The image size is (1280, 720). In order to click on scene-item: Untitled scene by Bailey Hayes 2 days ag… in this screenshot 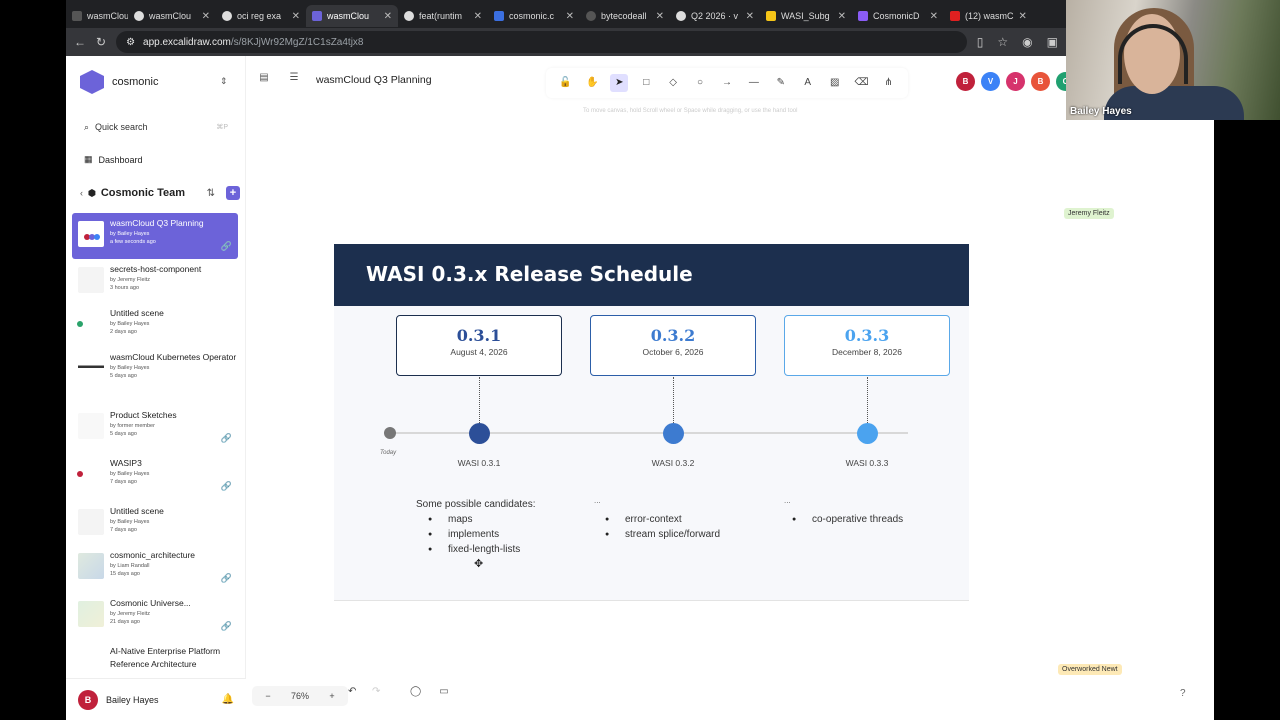, I will do `click(155, 325)`.